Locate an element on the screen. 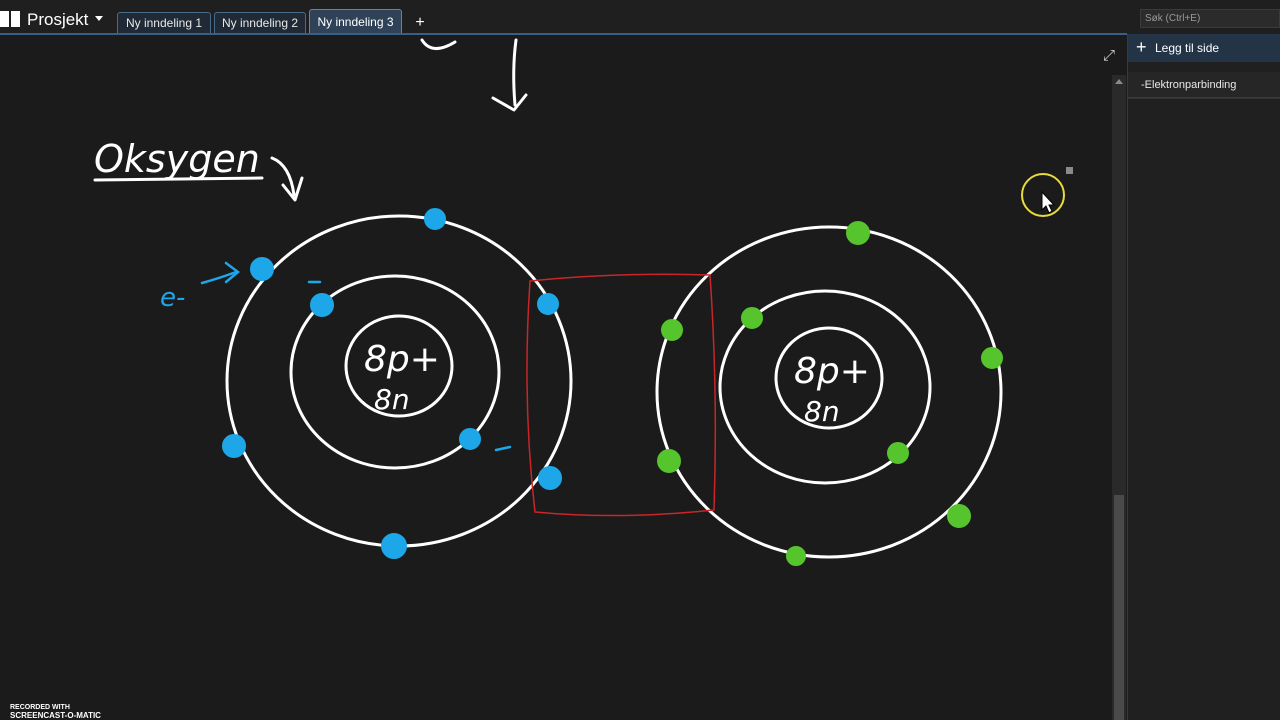 Image resolution: width=1280 pixels, height=720 pixels. page-item-elektronparbinding: -Elektronparbinding is located at coordinates (1204, 85).